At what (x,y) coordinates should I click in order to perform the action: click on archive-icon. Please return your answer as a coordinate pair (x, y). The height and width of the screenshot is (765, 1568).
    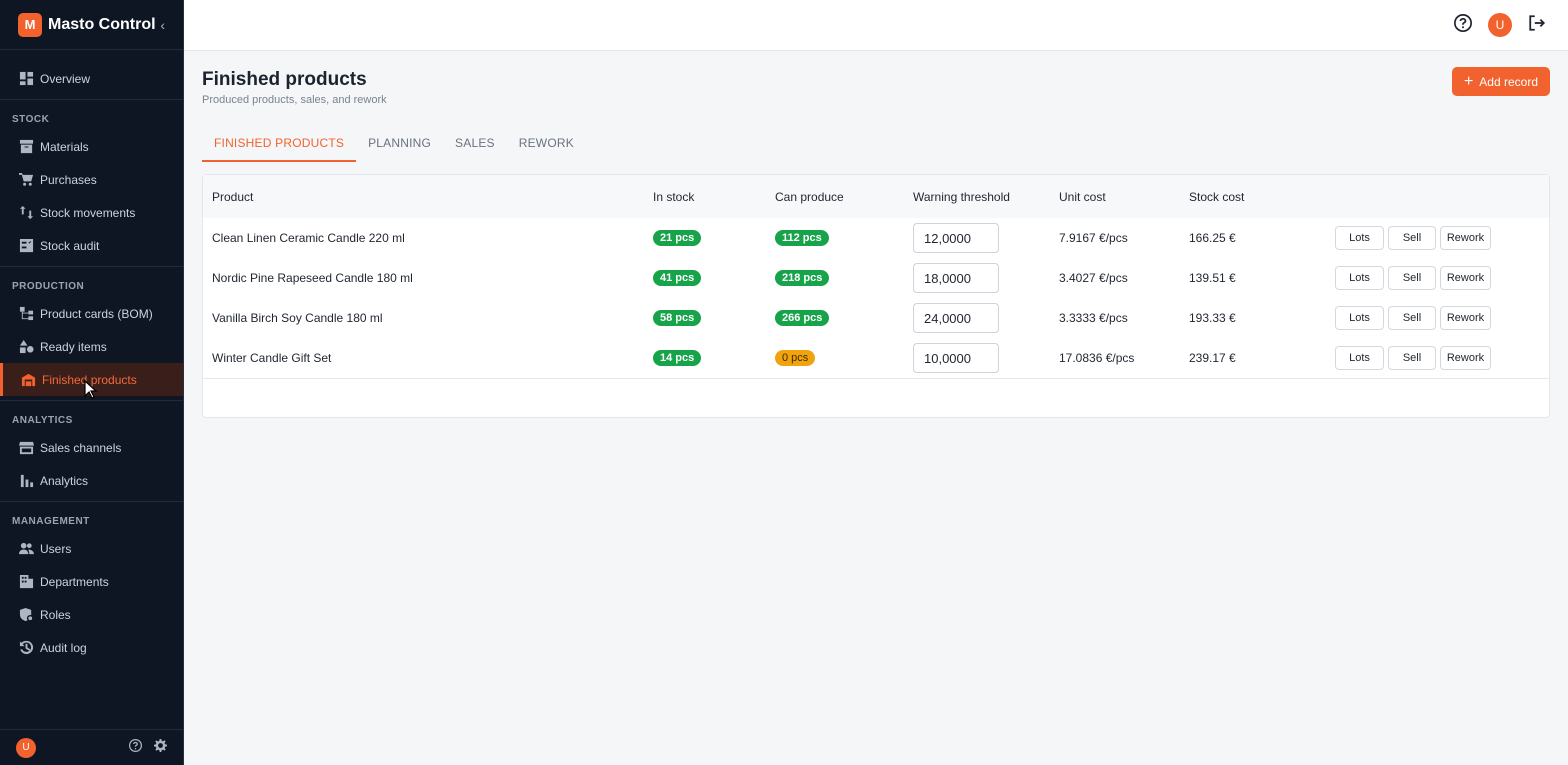
    Looking at the image, I should click on (26, 146).